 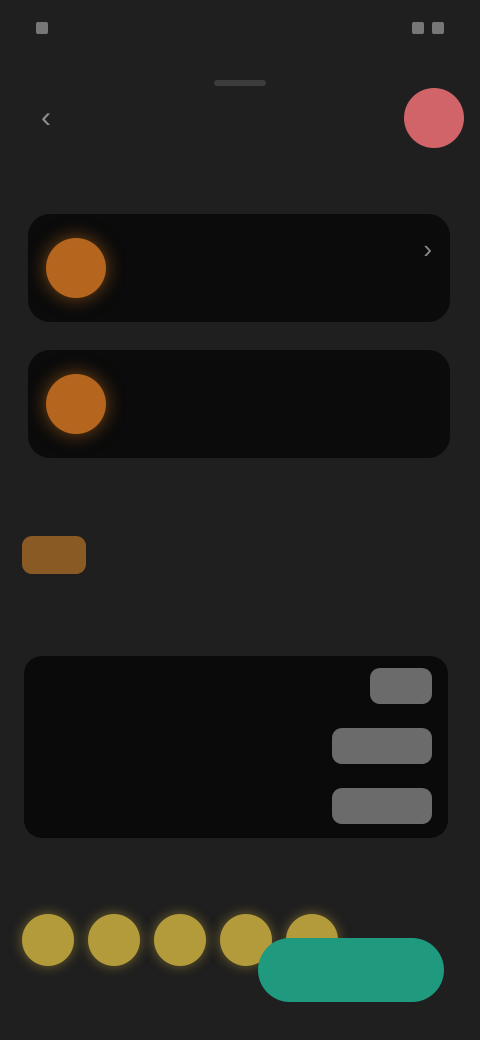 What do you see at coordinates (438, 28) in the screenshot?
I see `battery-icon` at bounding box center [438, 28].